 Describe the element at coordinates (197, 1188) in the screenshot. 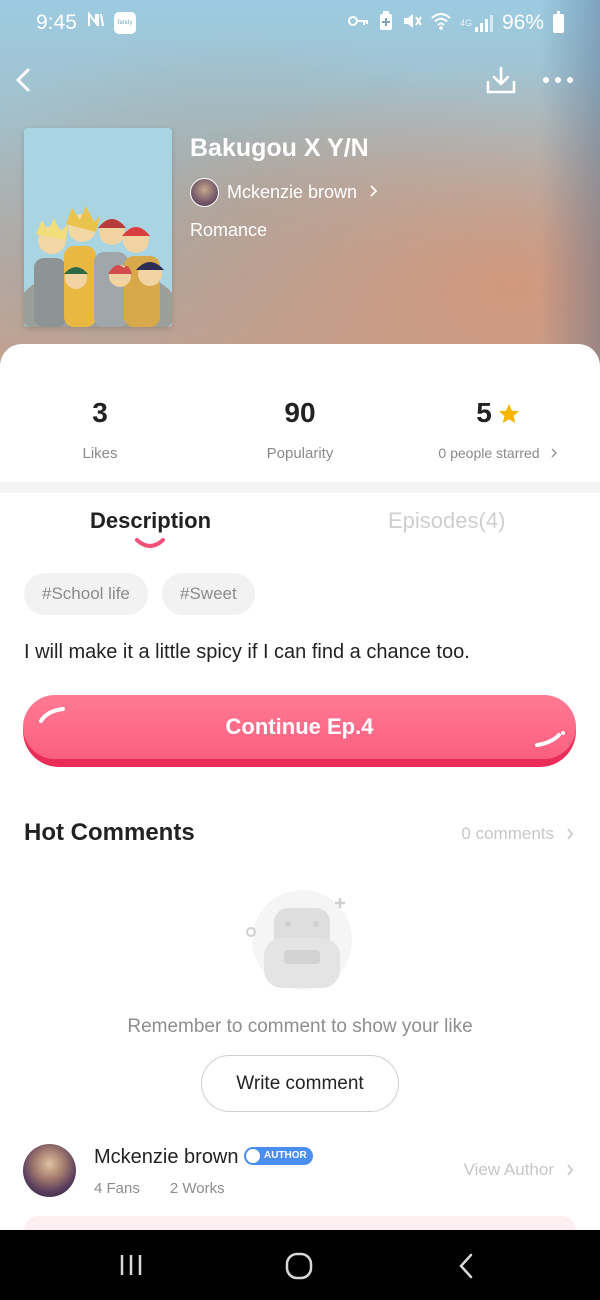

I see `author-works: 2 Works` at that location.